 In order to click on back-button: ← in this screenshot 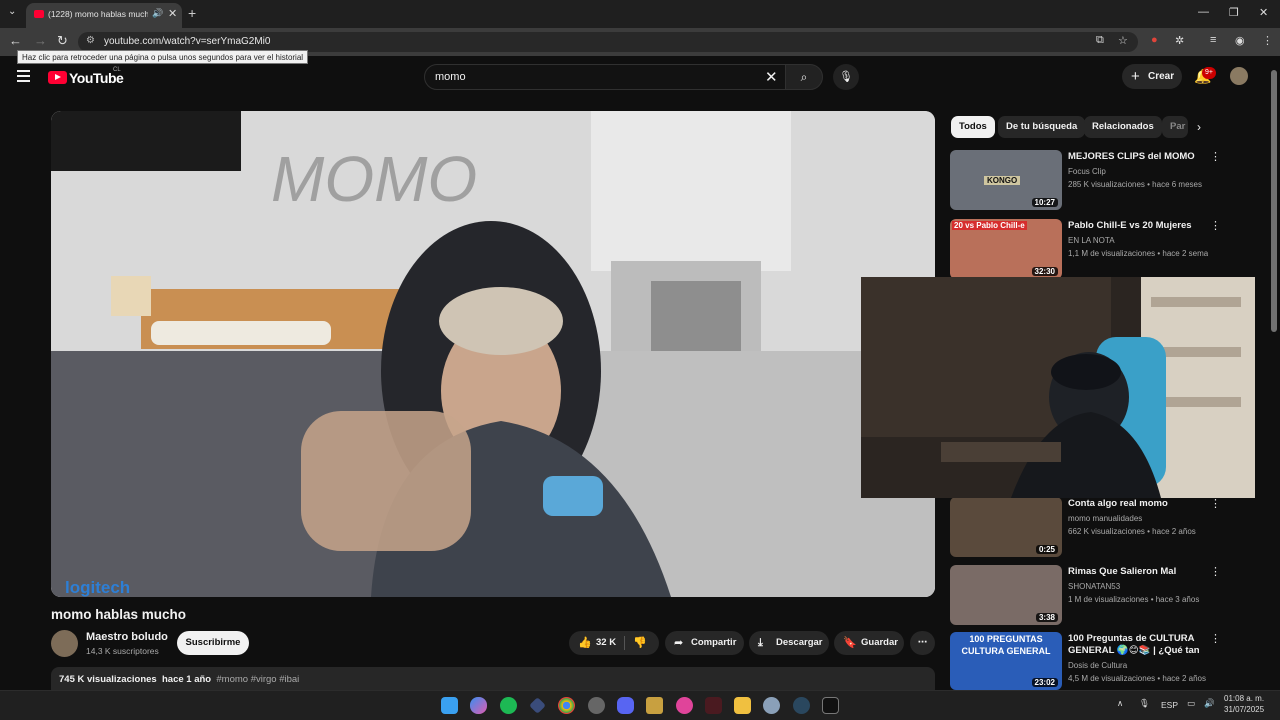, I will do `click(15, 40)`.